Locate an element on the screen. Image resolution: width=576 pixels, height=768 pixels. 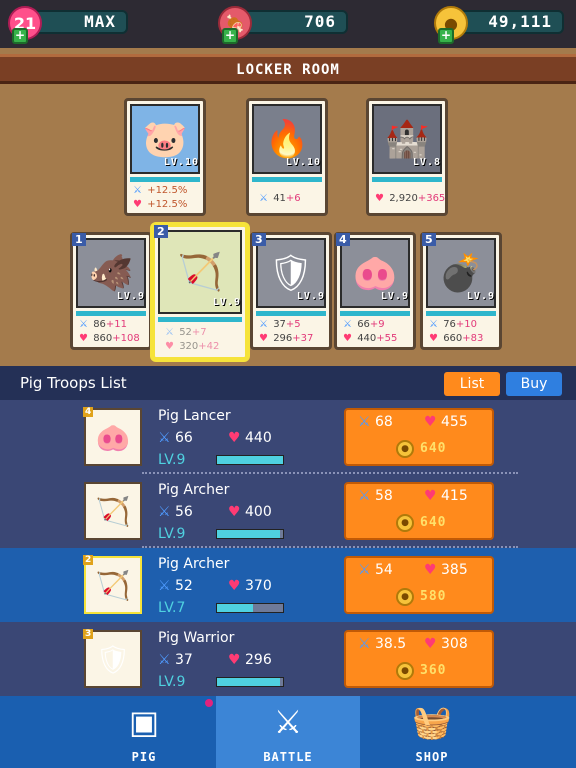
troop-hp: ♥ 370 is located at coordinates (250, 586).